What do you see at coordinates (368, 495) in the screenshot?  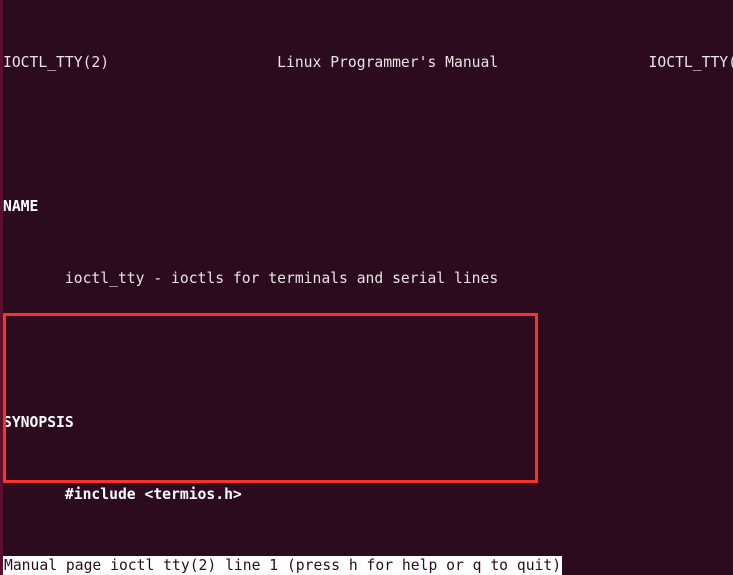 I see `synopsis-include-line: #include <termios.h>` at bounding box center [368, 495].